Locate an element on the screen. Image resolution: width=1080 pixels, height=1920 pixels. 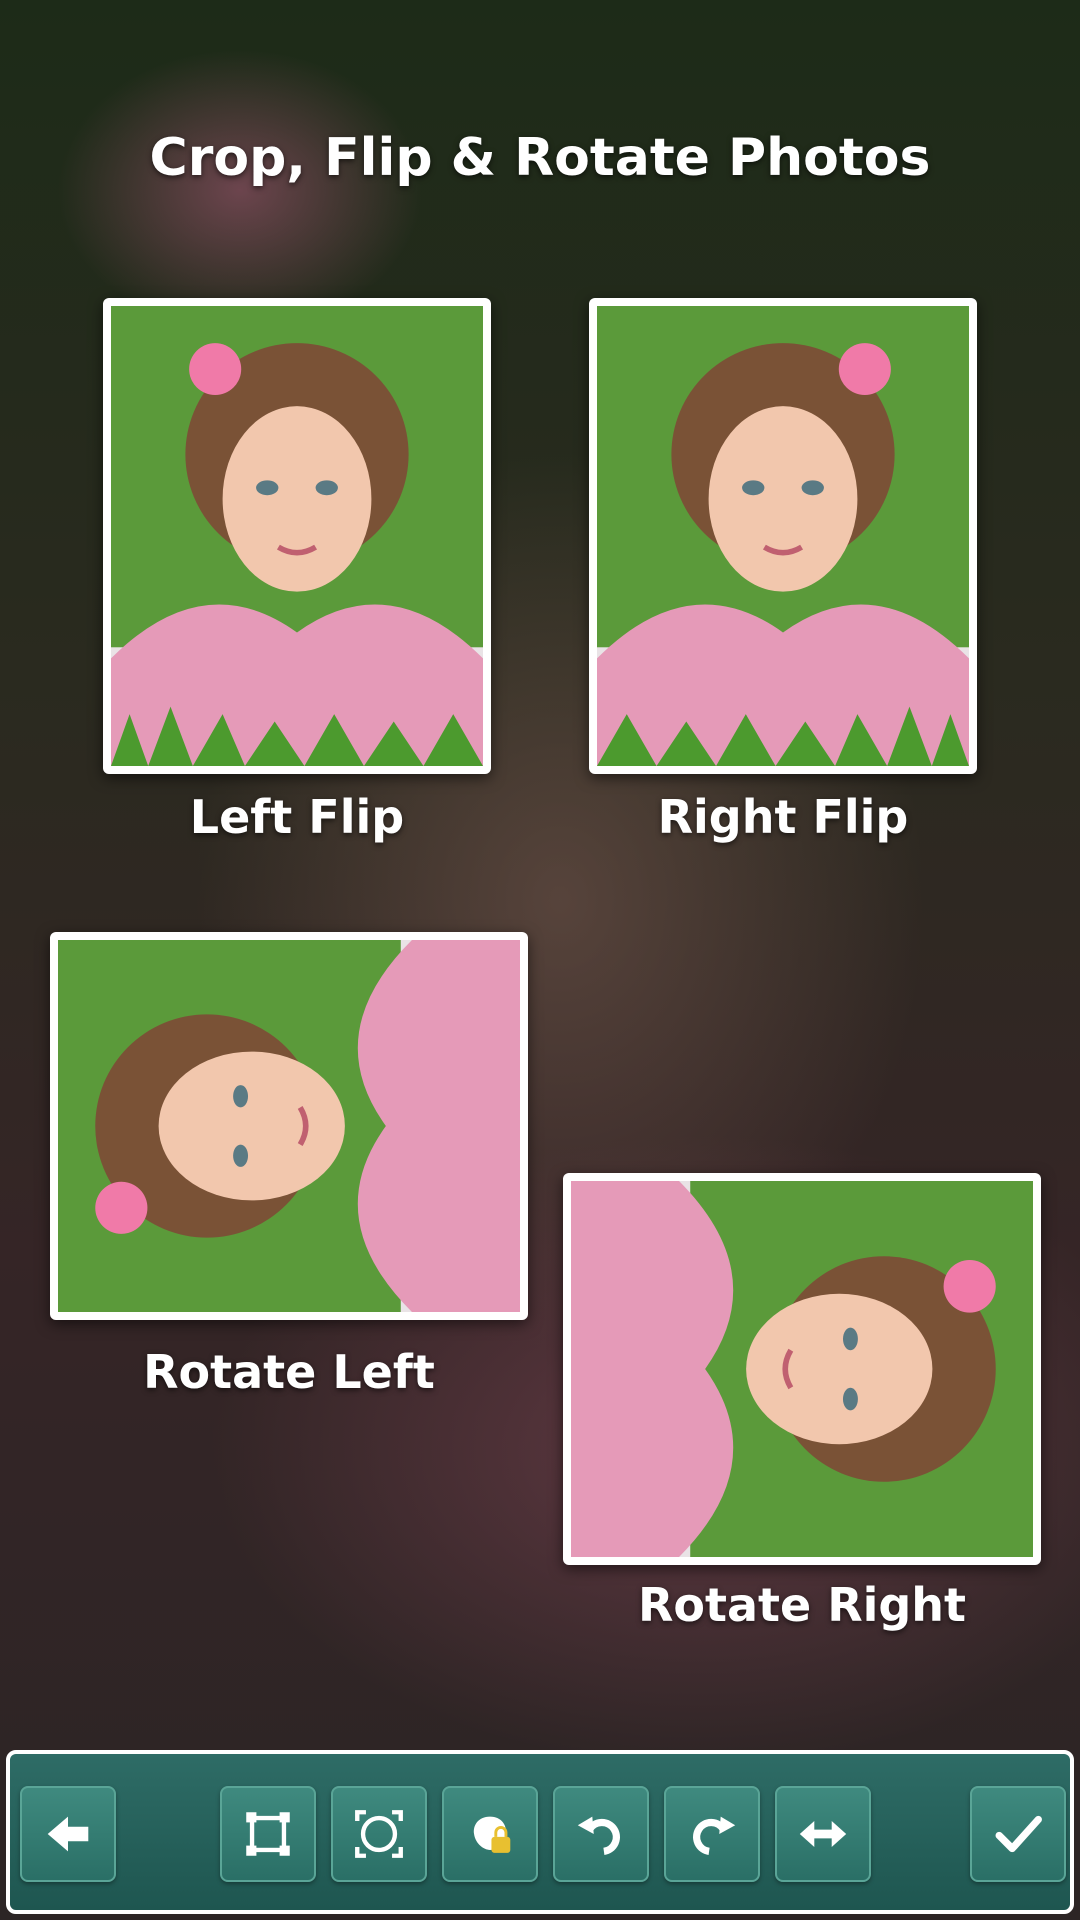
rotate-left-button is located at coordinates (601, 1834).